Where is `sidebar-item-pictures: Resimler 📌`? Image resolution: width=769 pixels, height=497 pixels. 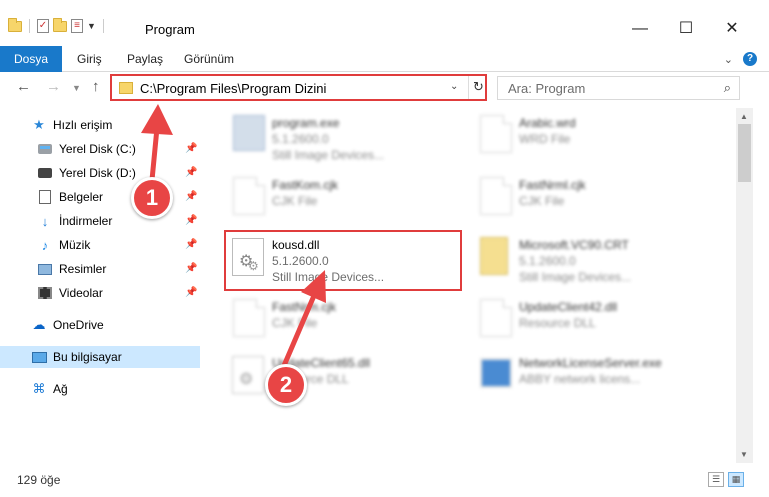 sidebar-item-pictures: Resimler 📌 is located at coordinates (100, 269).